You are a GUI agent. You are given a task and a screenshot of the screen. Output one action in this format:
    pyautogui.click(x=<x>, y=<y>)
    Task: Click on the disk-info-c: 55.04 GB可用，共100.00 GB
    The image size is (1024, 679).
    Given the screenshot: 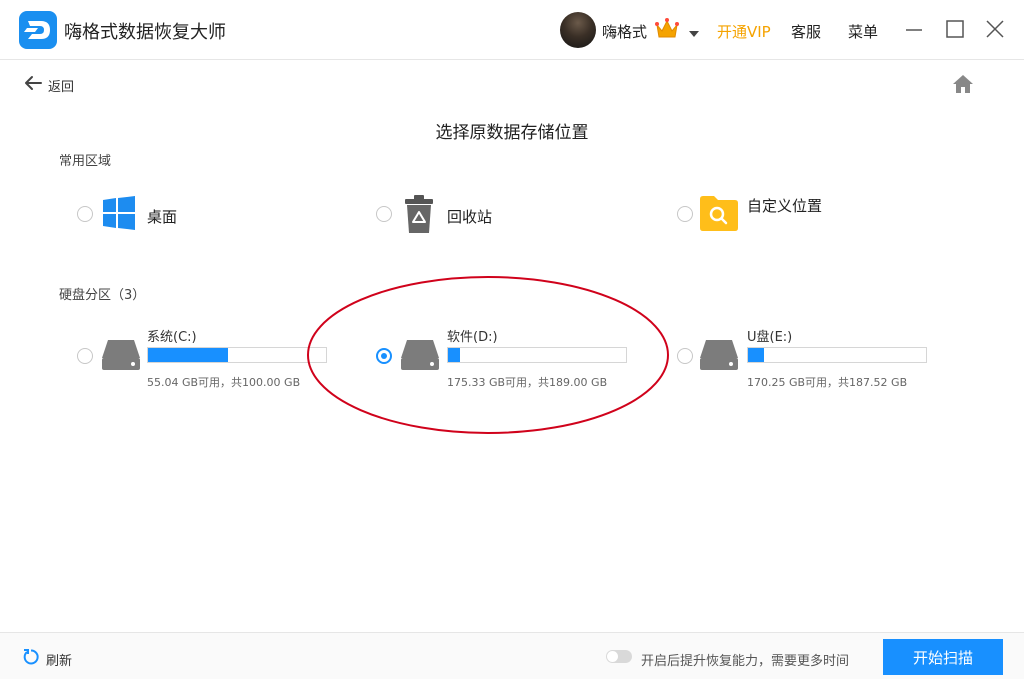 What is the action you would take?
    pyautogui.click(x=224, y=382)
    